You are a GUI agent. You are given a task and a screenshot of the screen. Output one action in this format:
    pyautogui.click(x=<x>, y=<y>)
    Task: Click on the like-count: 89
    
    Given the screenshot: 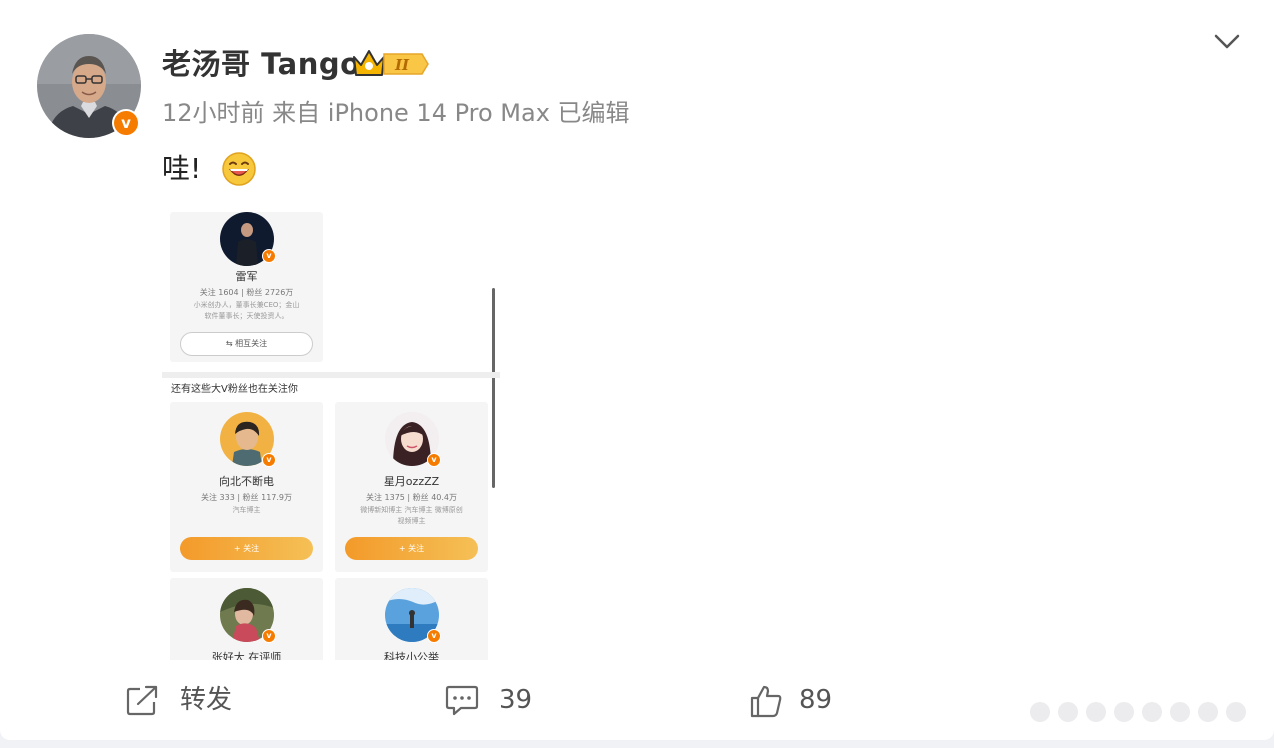 What is the action you would take?
    pyautogui.click(x=816, y=700)
    